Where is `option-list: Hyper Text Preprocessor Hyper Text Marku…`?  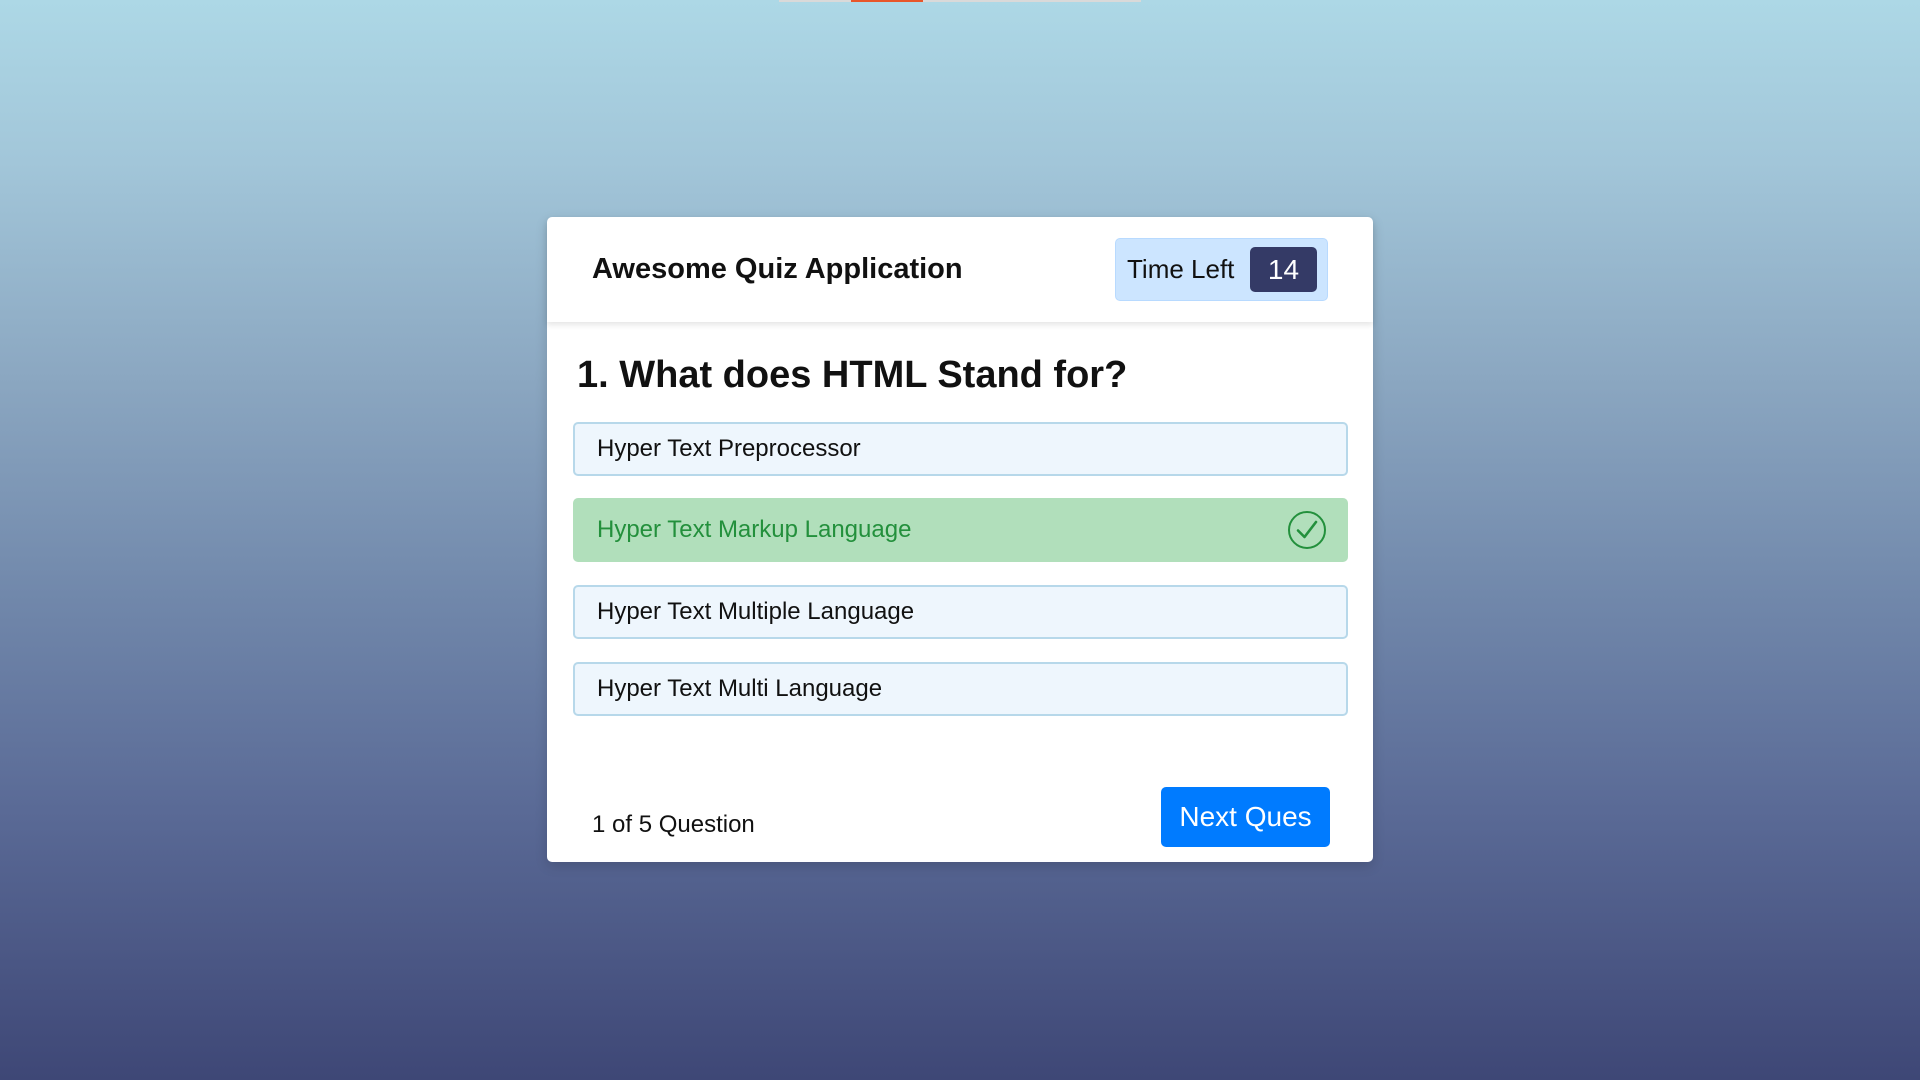
option-list: Hyper Text Preprocessor Hyper Text Marku… is located at coordinates (960, 569).